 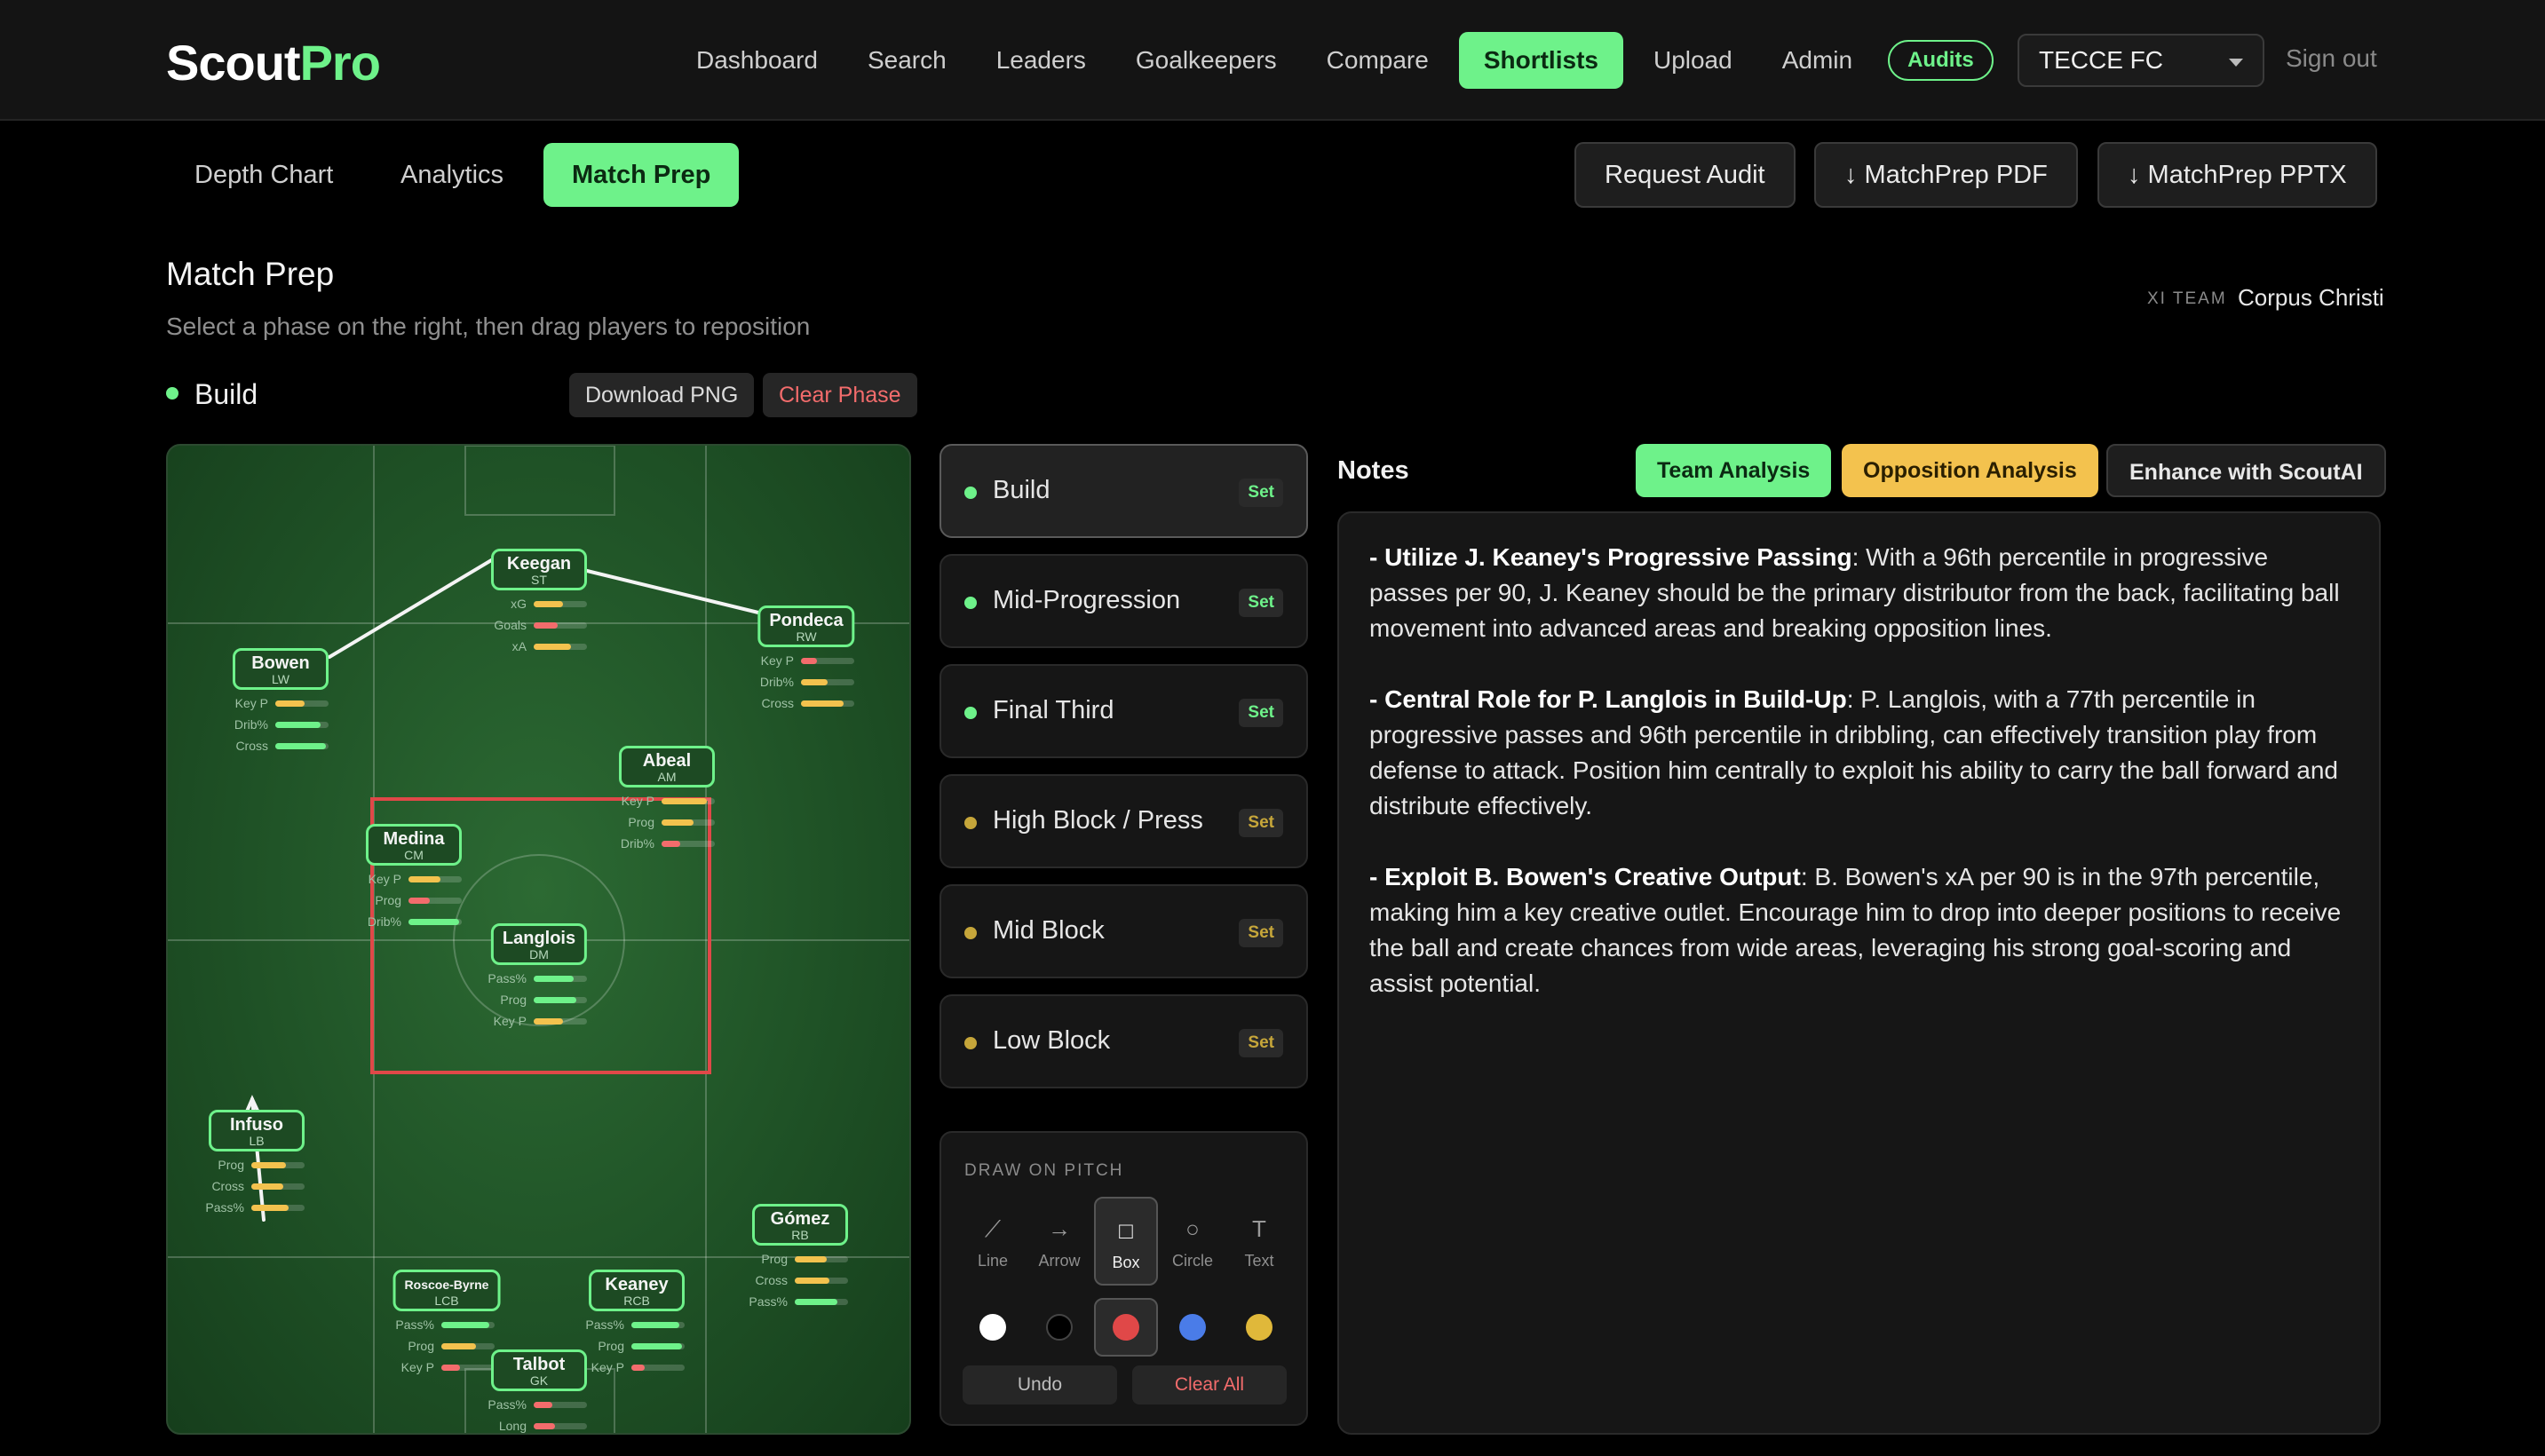 What do you see at coordinates (2246, 471) in the screenshot?
I see `enhance-scoutai-button: Enhance with ScoutAI` at bounding box center [2246, 471].